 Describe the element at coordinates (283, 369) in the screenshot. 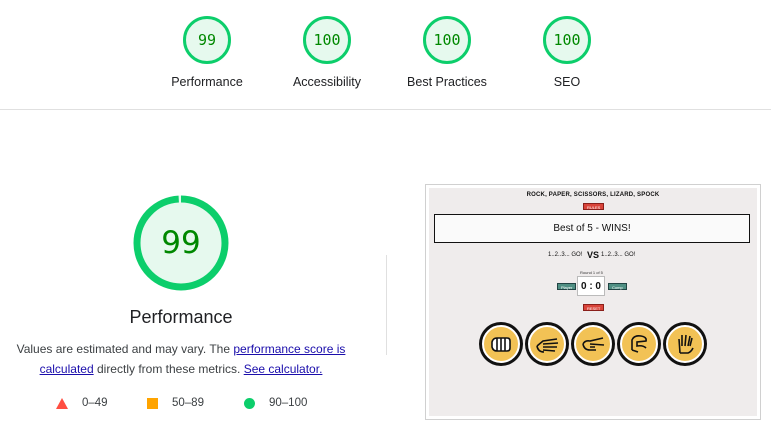

I see `see-calculator-link: See calculator.` at that location.